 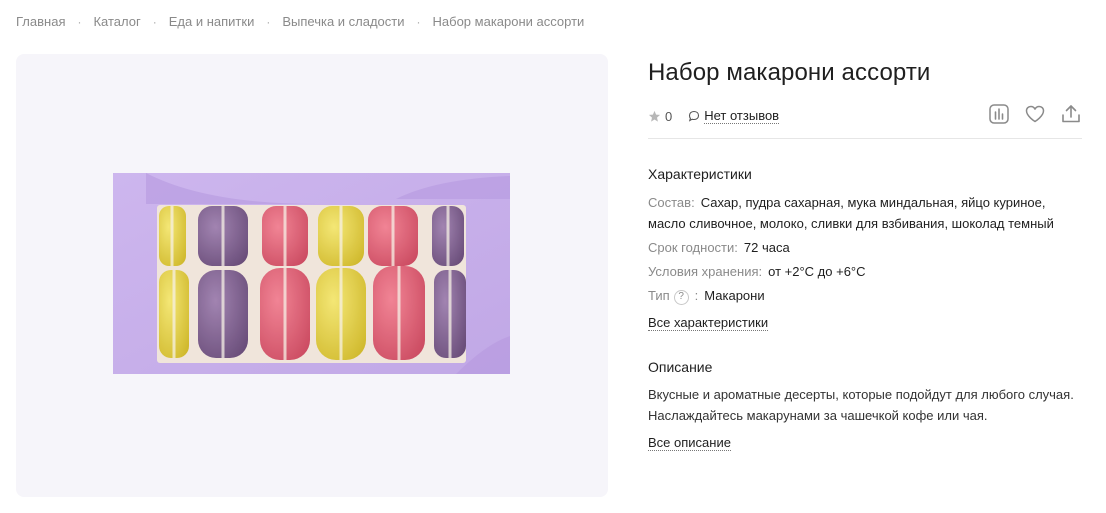 I want to click on spec-row: Тип?: Макарони, so click(x=706, y=296).